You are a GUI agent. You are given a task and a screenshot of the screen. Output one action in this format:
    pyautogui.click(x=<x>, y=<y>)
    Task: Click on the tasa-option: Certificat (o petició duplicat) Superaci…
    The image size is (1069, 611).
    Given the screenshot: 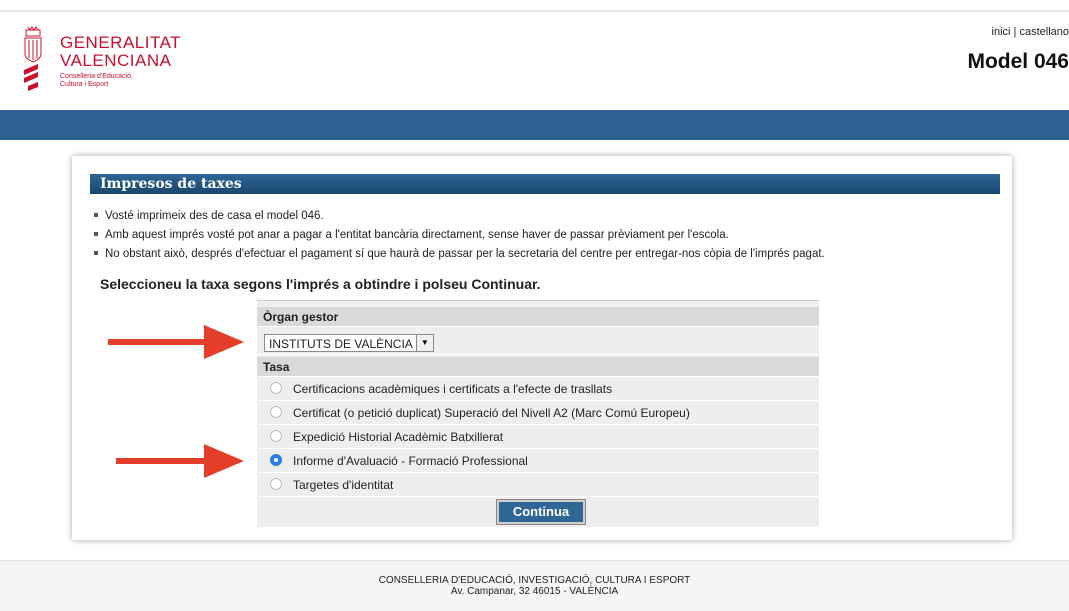 What is the action you would take?
    pyautogui.click(x=538, y=413)
    